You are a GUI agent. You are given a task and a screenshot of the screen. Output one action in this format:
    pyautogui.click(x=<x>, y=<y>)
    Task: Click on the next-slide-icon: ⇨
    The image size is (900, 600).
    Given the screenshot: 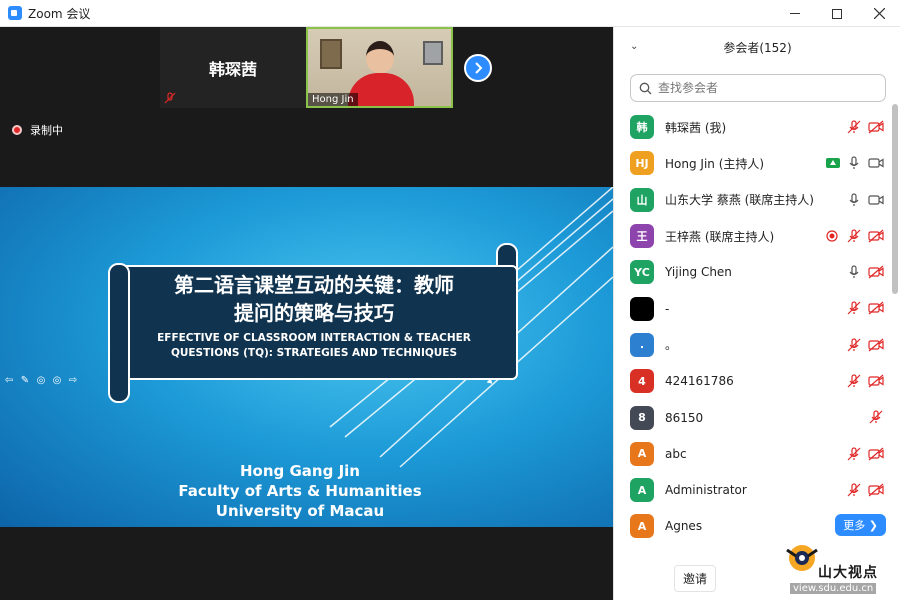 What is the action you would take?
    pyautogui.click(x=73, y=381)
    